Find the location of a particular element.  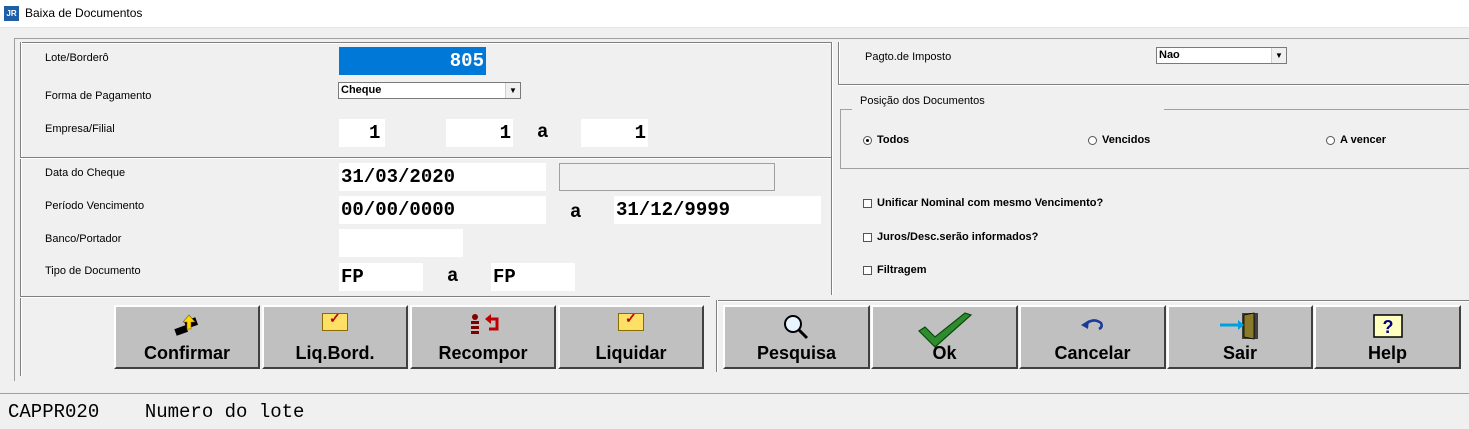

empresa-filial-label: Empresa/Filial is located at coordinates (80, 129).